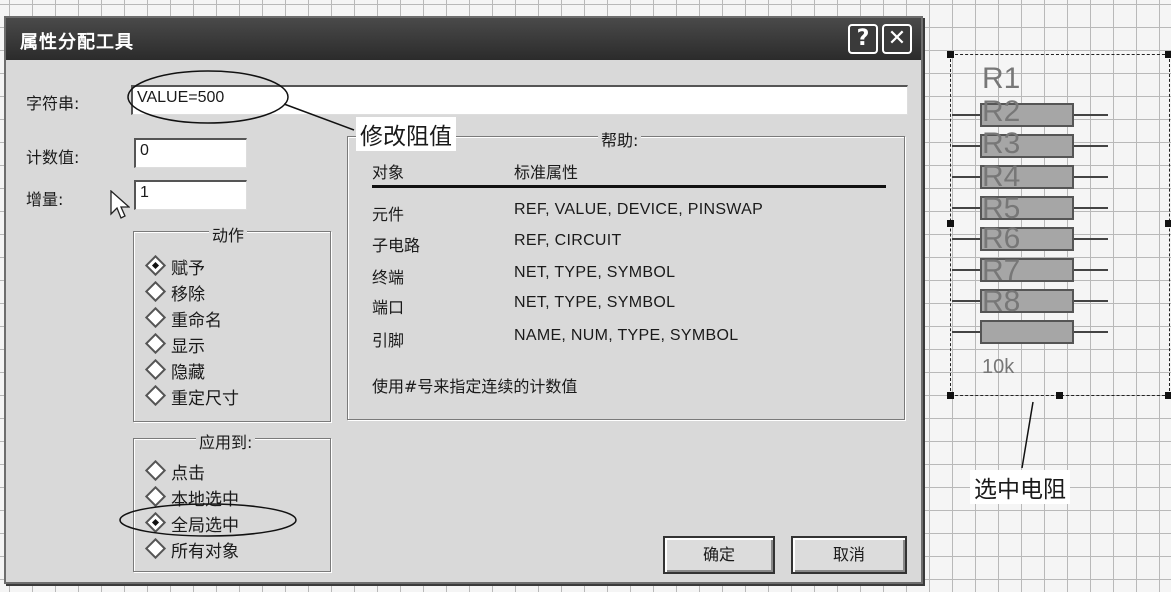  Describe the element at coordinates (719, 555) in the screenshot. I see `ok-button: 确定` at that location.